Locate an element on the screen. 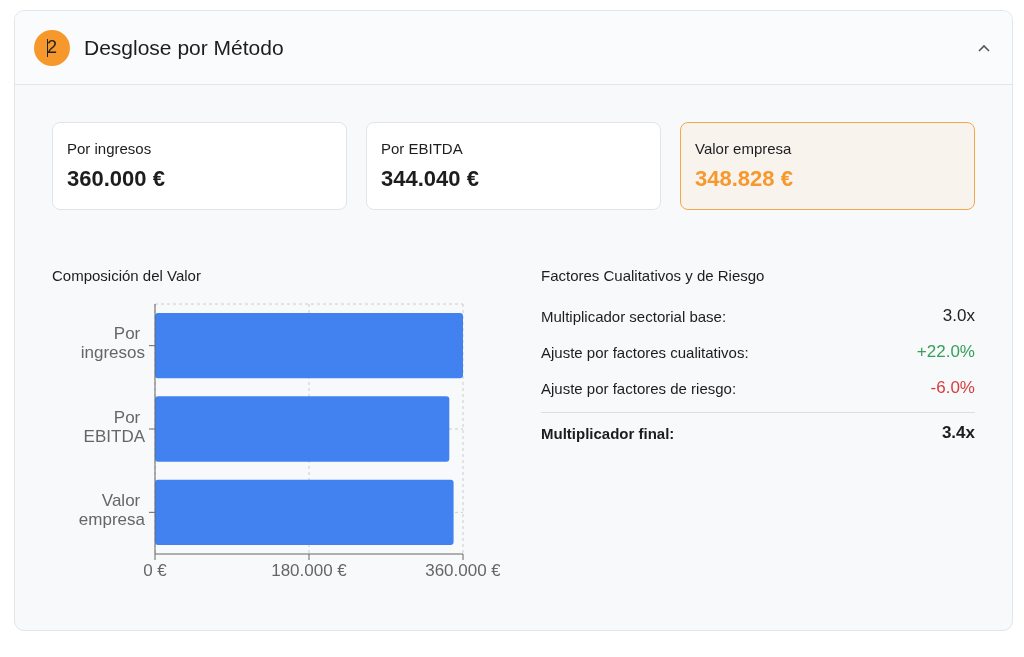 Image resolution: width=1024 pixels, height=657 pixels. metric-label: Por ingresos is located at coordinates (110, 148).